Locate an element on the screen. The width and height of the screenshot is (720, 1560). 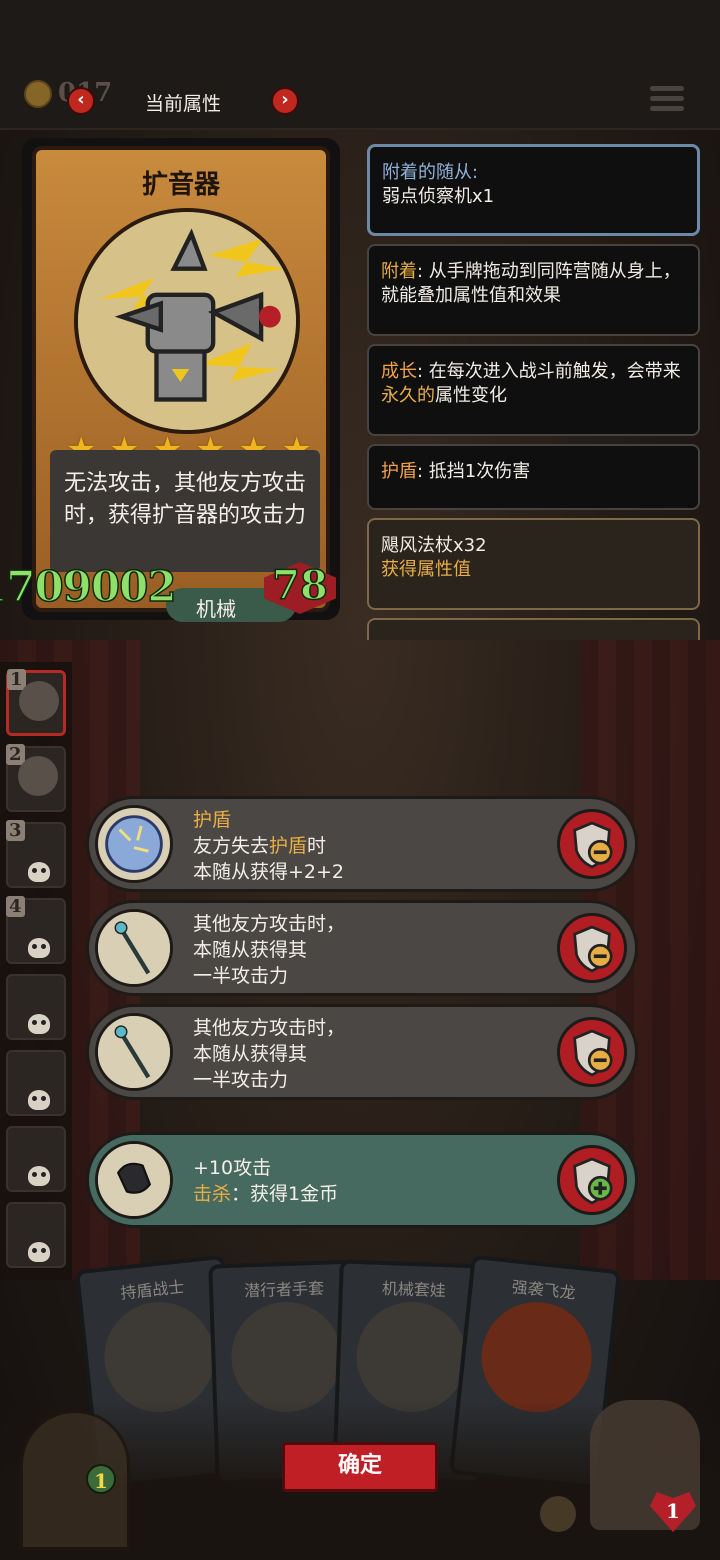
attached-minion-panel: 附着的随从: 弱点侦察机x1 is located at coordinates (533, 190).